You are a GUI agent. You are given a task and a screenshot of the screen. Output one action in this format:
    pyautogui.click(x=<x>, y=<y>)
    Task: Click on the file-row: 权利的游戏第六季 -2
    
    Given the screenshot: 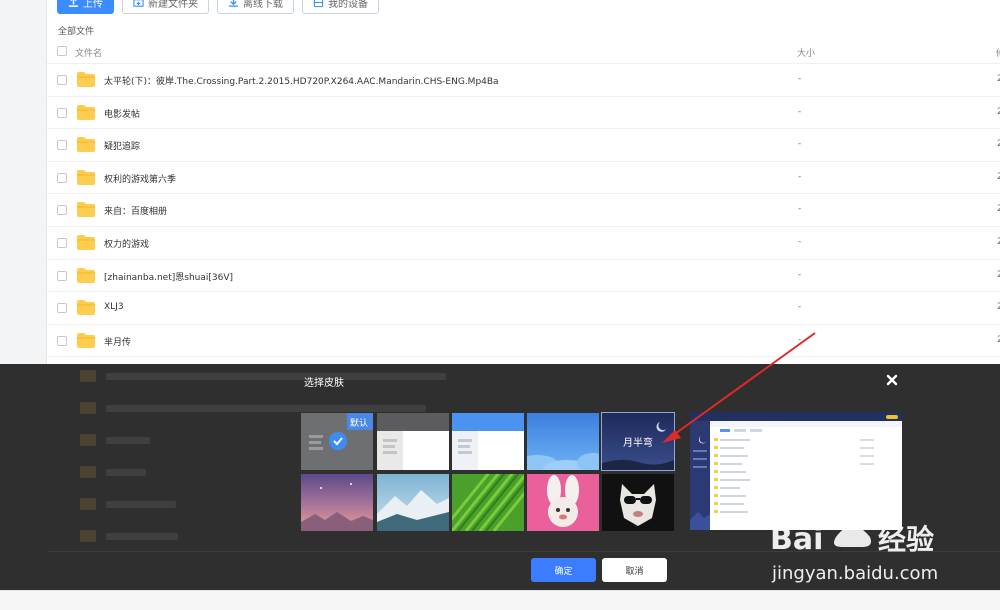 What is the action you would take?
    pyautogui.click(x=523, y=178)
    